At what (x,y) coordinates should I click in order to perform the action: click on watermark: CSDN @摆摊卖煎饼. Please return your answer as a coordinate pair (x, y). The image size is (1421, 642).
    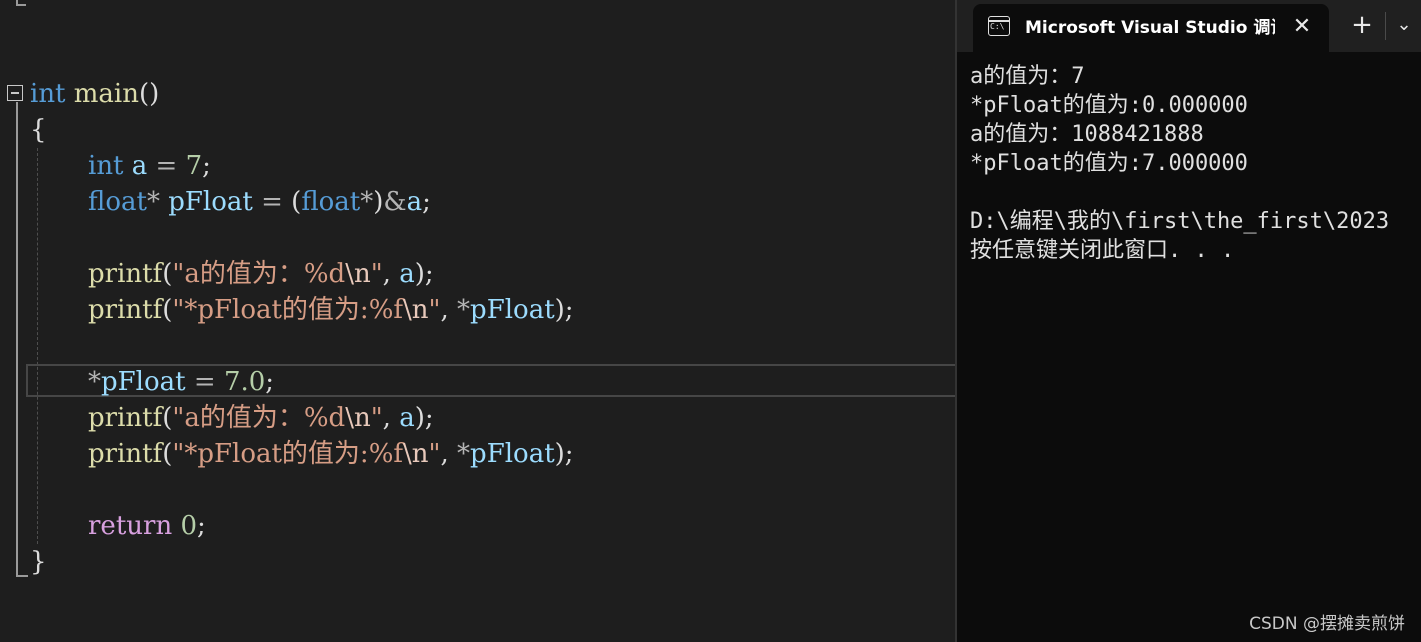
    Looking at the image, I should click on (1327, 624).